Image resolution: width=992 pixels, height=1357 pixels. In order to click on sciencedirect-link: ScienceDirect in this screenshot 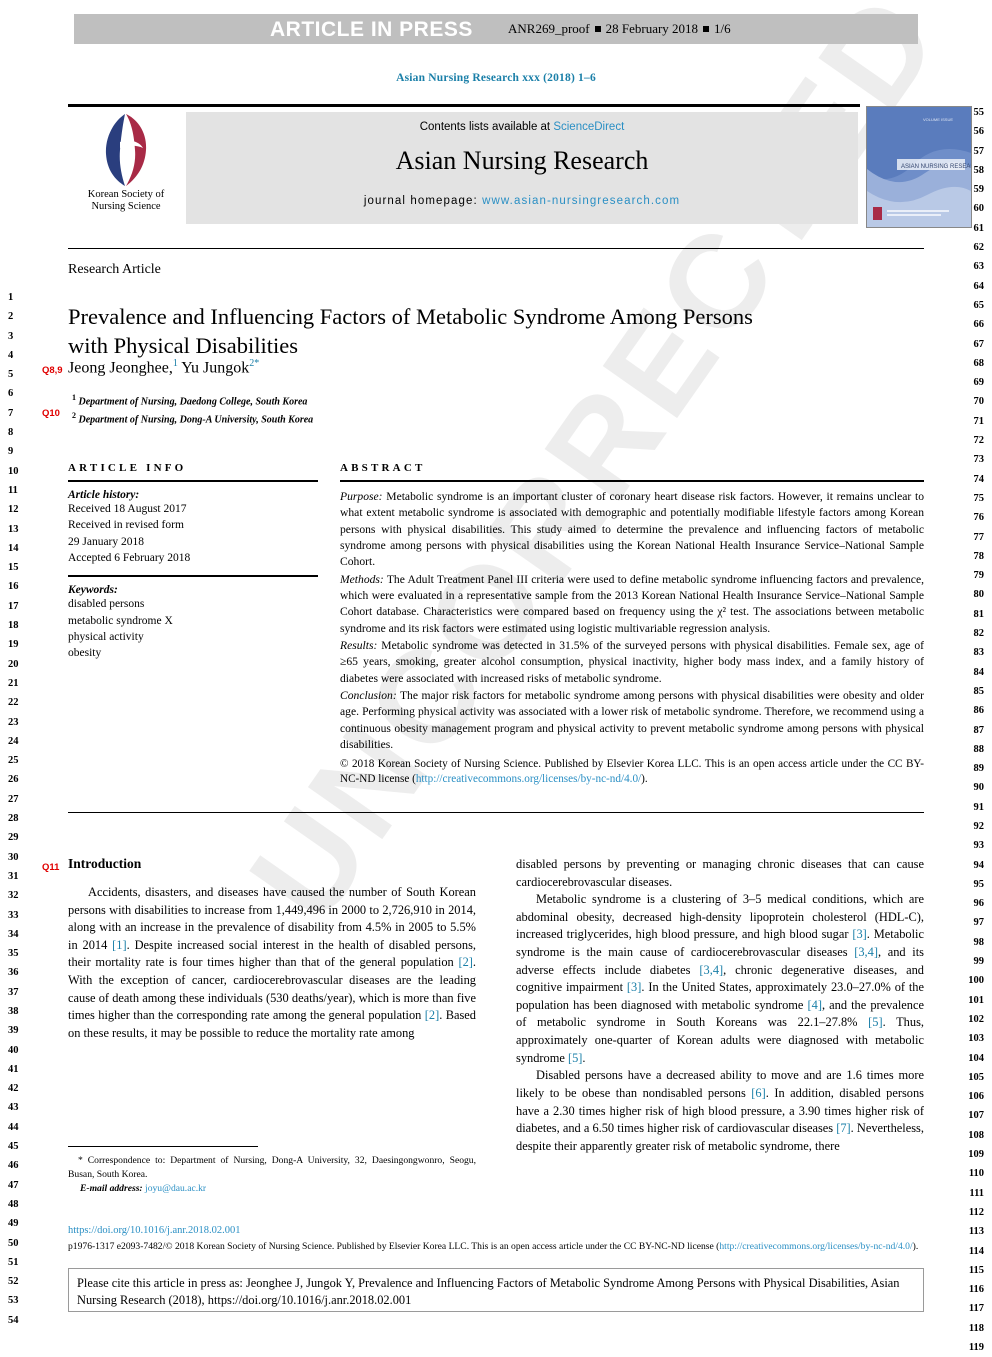, I will do `click(588, 127)`.